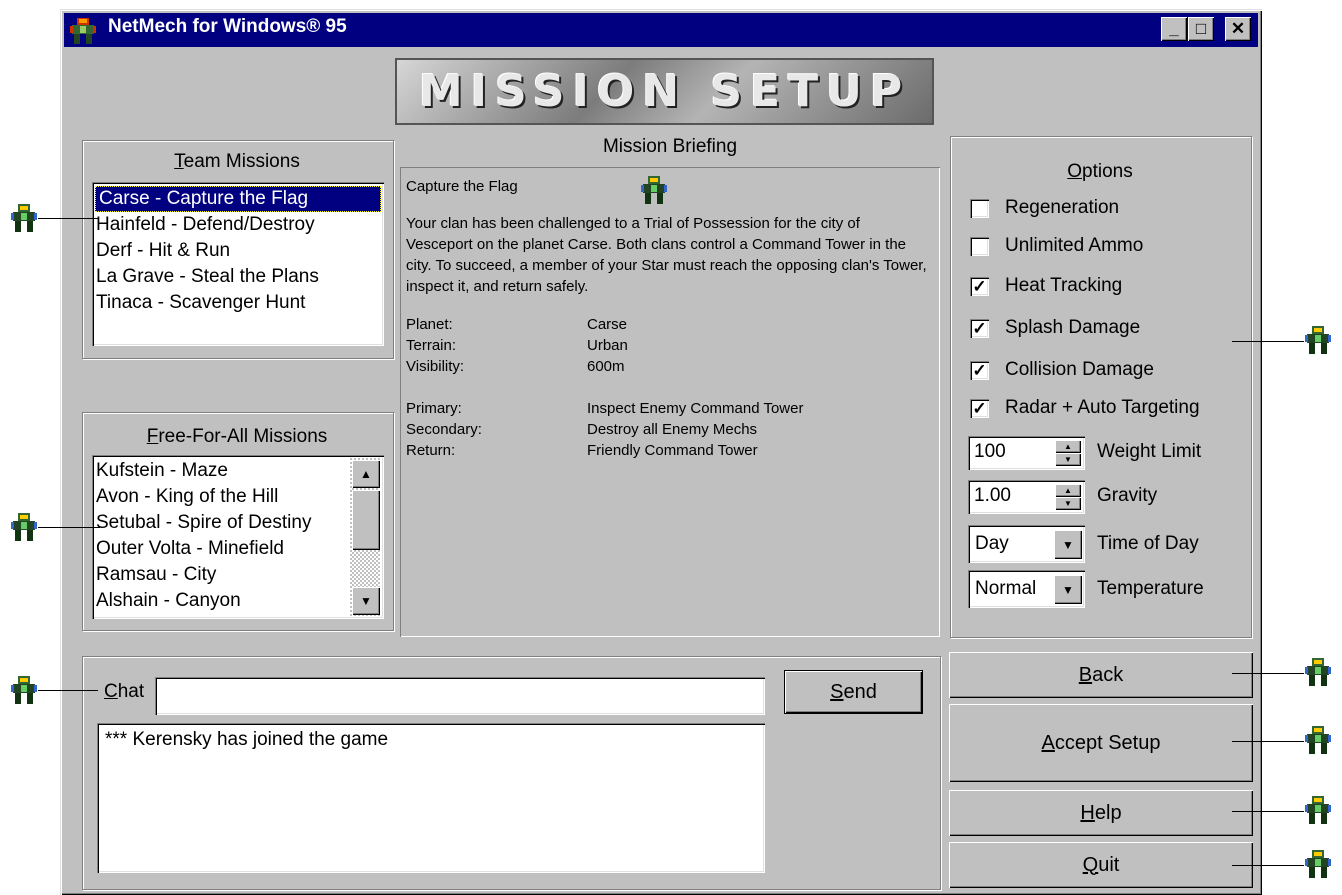  I want to click on detail-key: Planet:, so click(429, 324).